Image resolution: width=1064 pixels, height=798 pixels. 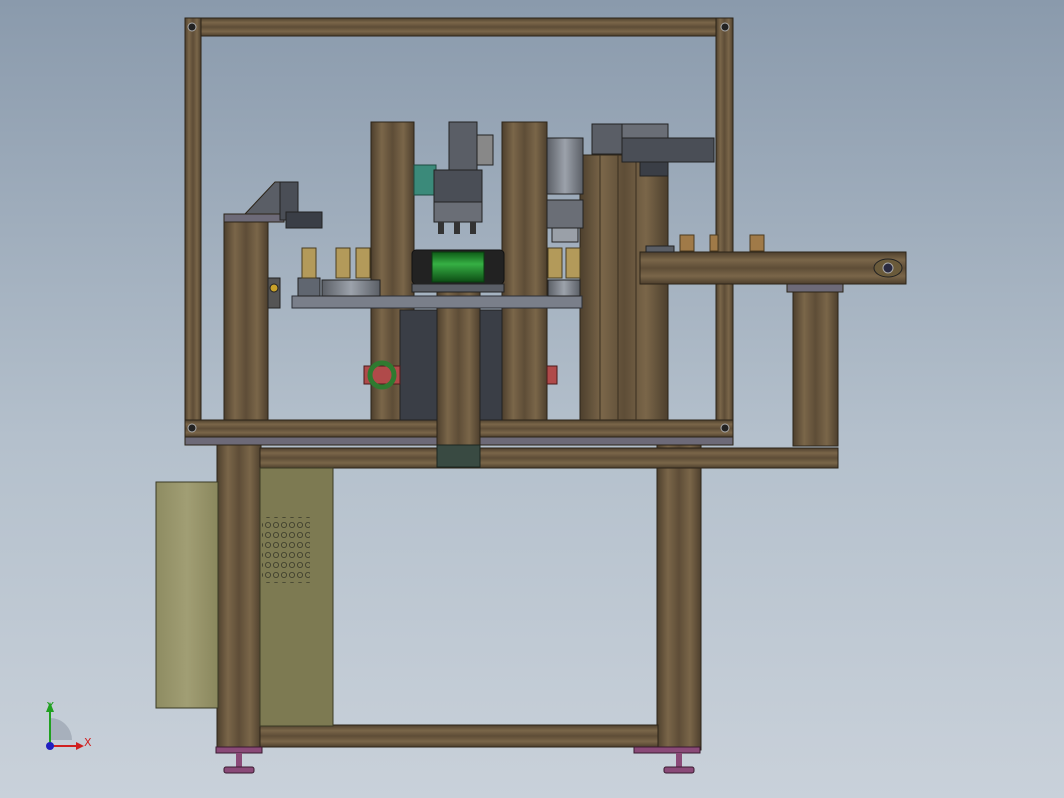 What do you see at coordinates (453, 177) in the screenshot?
I see `gripper-assembly` at bounding box center [453, 177].